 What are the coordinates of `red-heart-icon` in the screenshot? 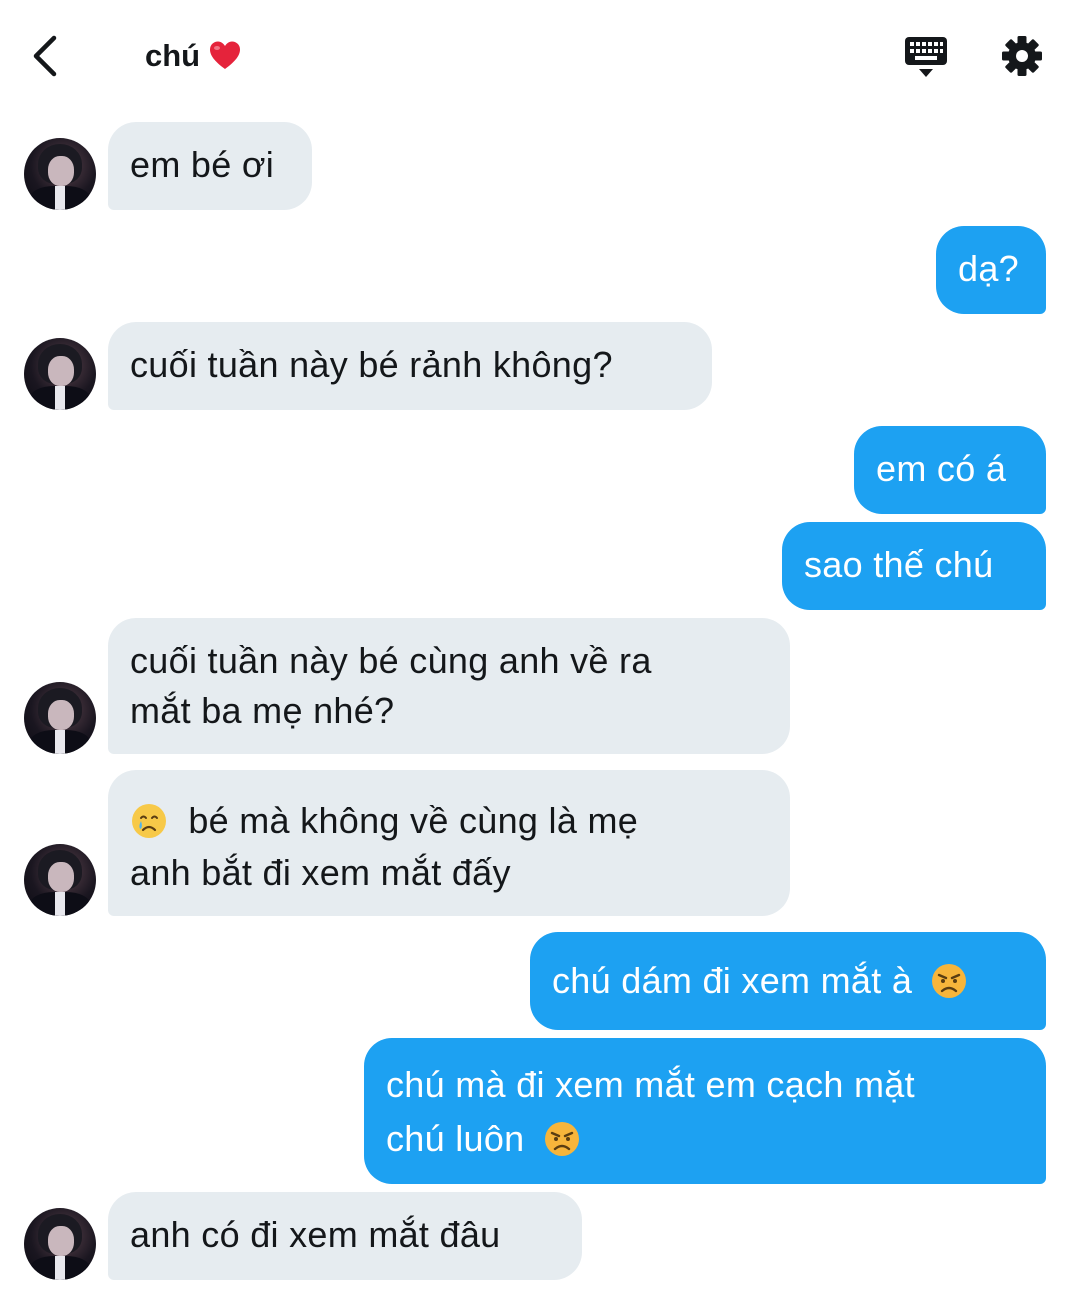 It's located at (225, 55).